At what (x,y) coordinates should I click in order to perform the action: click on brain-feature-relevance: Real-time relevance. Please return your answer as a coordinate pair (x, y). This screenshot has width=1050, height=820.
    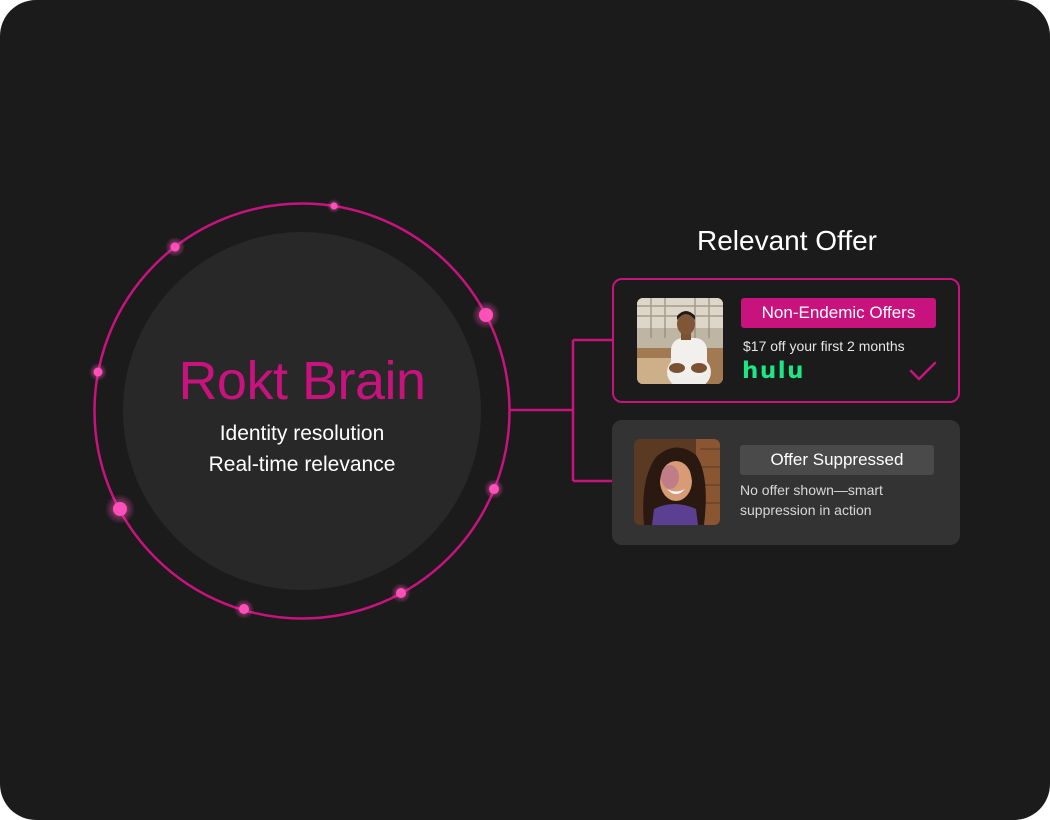
    Looking at the image, I should click on (302, 464).